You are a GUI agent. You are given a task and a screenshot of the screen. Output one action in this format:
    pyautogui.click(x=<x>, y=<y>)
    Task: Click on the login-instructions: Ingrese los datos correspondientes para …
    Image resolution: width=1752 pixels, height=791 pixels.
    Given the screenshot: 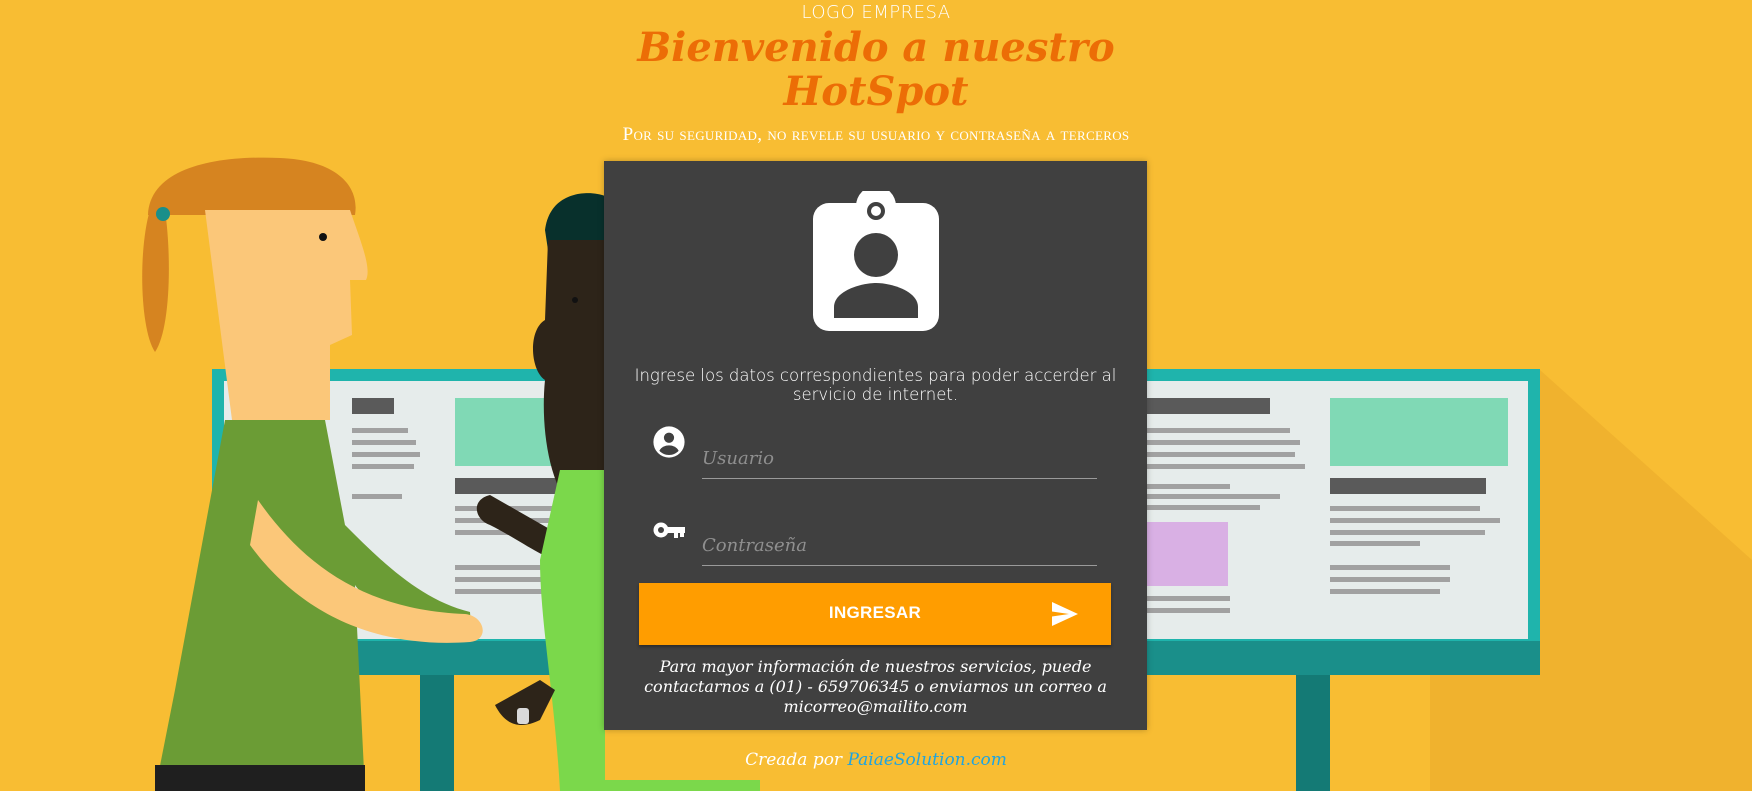 What is the action you would take?
    pyautogui.click(x=875, y=385)
    